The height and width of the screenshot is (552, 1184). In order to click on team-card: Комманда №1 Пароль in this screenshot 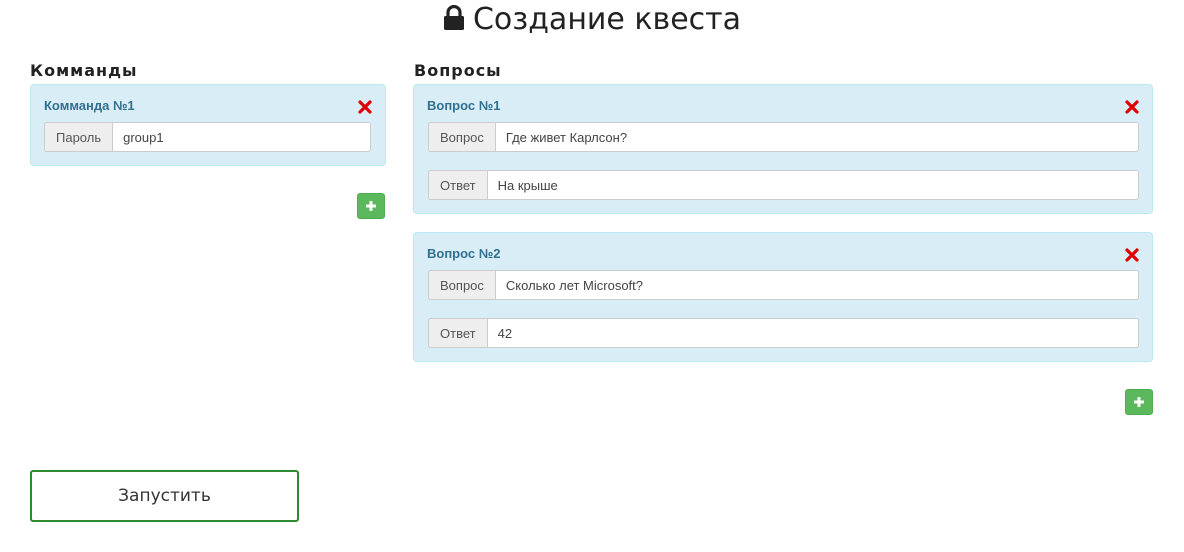, I will do `click(208, 125)`.